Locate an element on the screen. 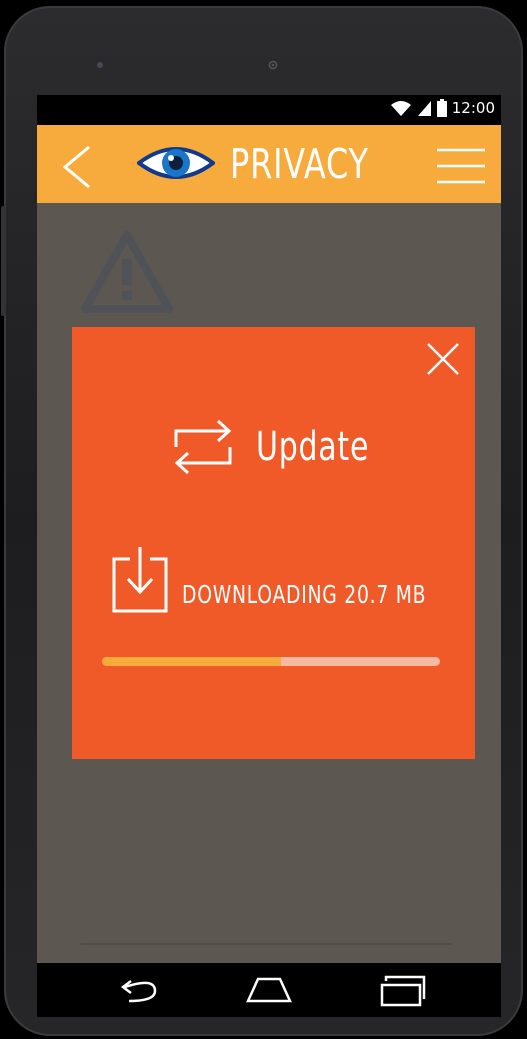  close-icon is located at coordinates (443, 359).